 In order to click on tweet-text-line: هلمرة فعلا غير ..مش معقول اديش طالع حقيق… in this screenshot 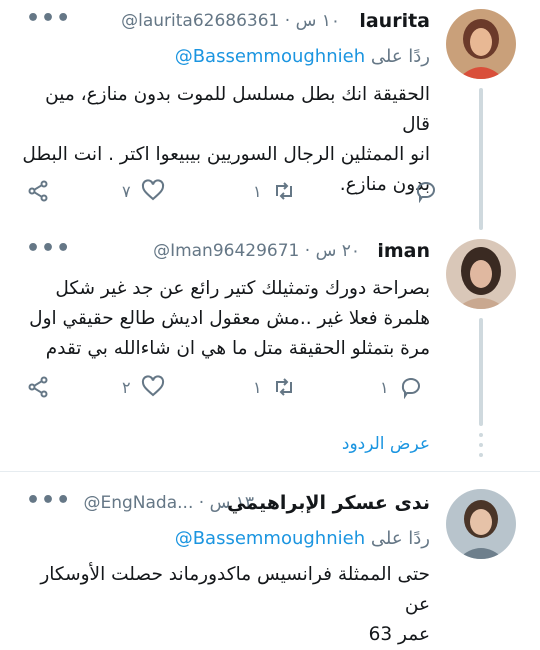, I will do `click(229, 318)`.